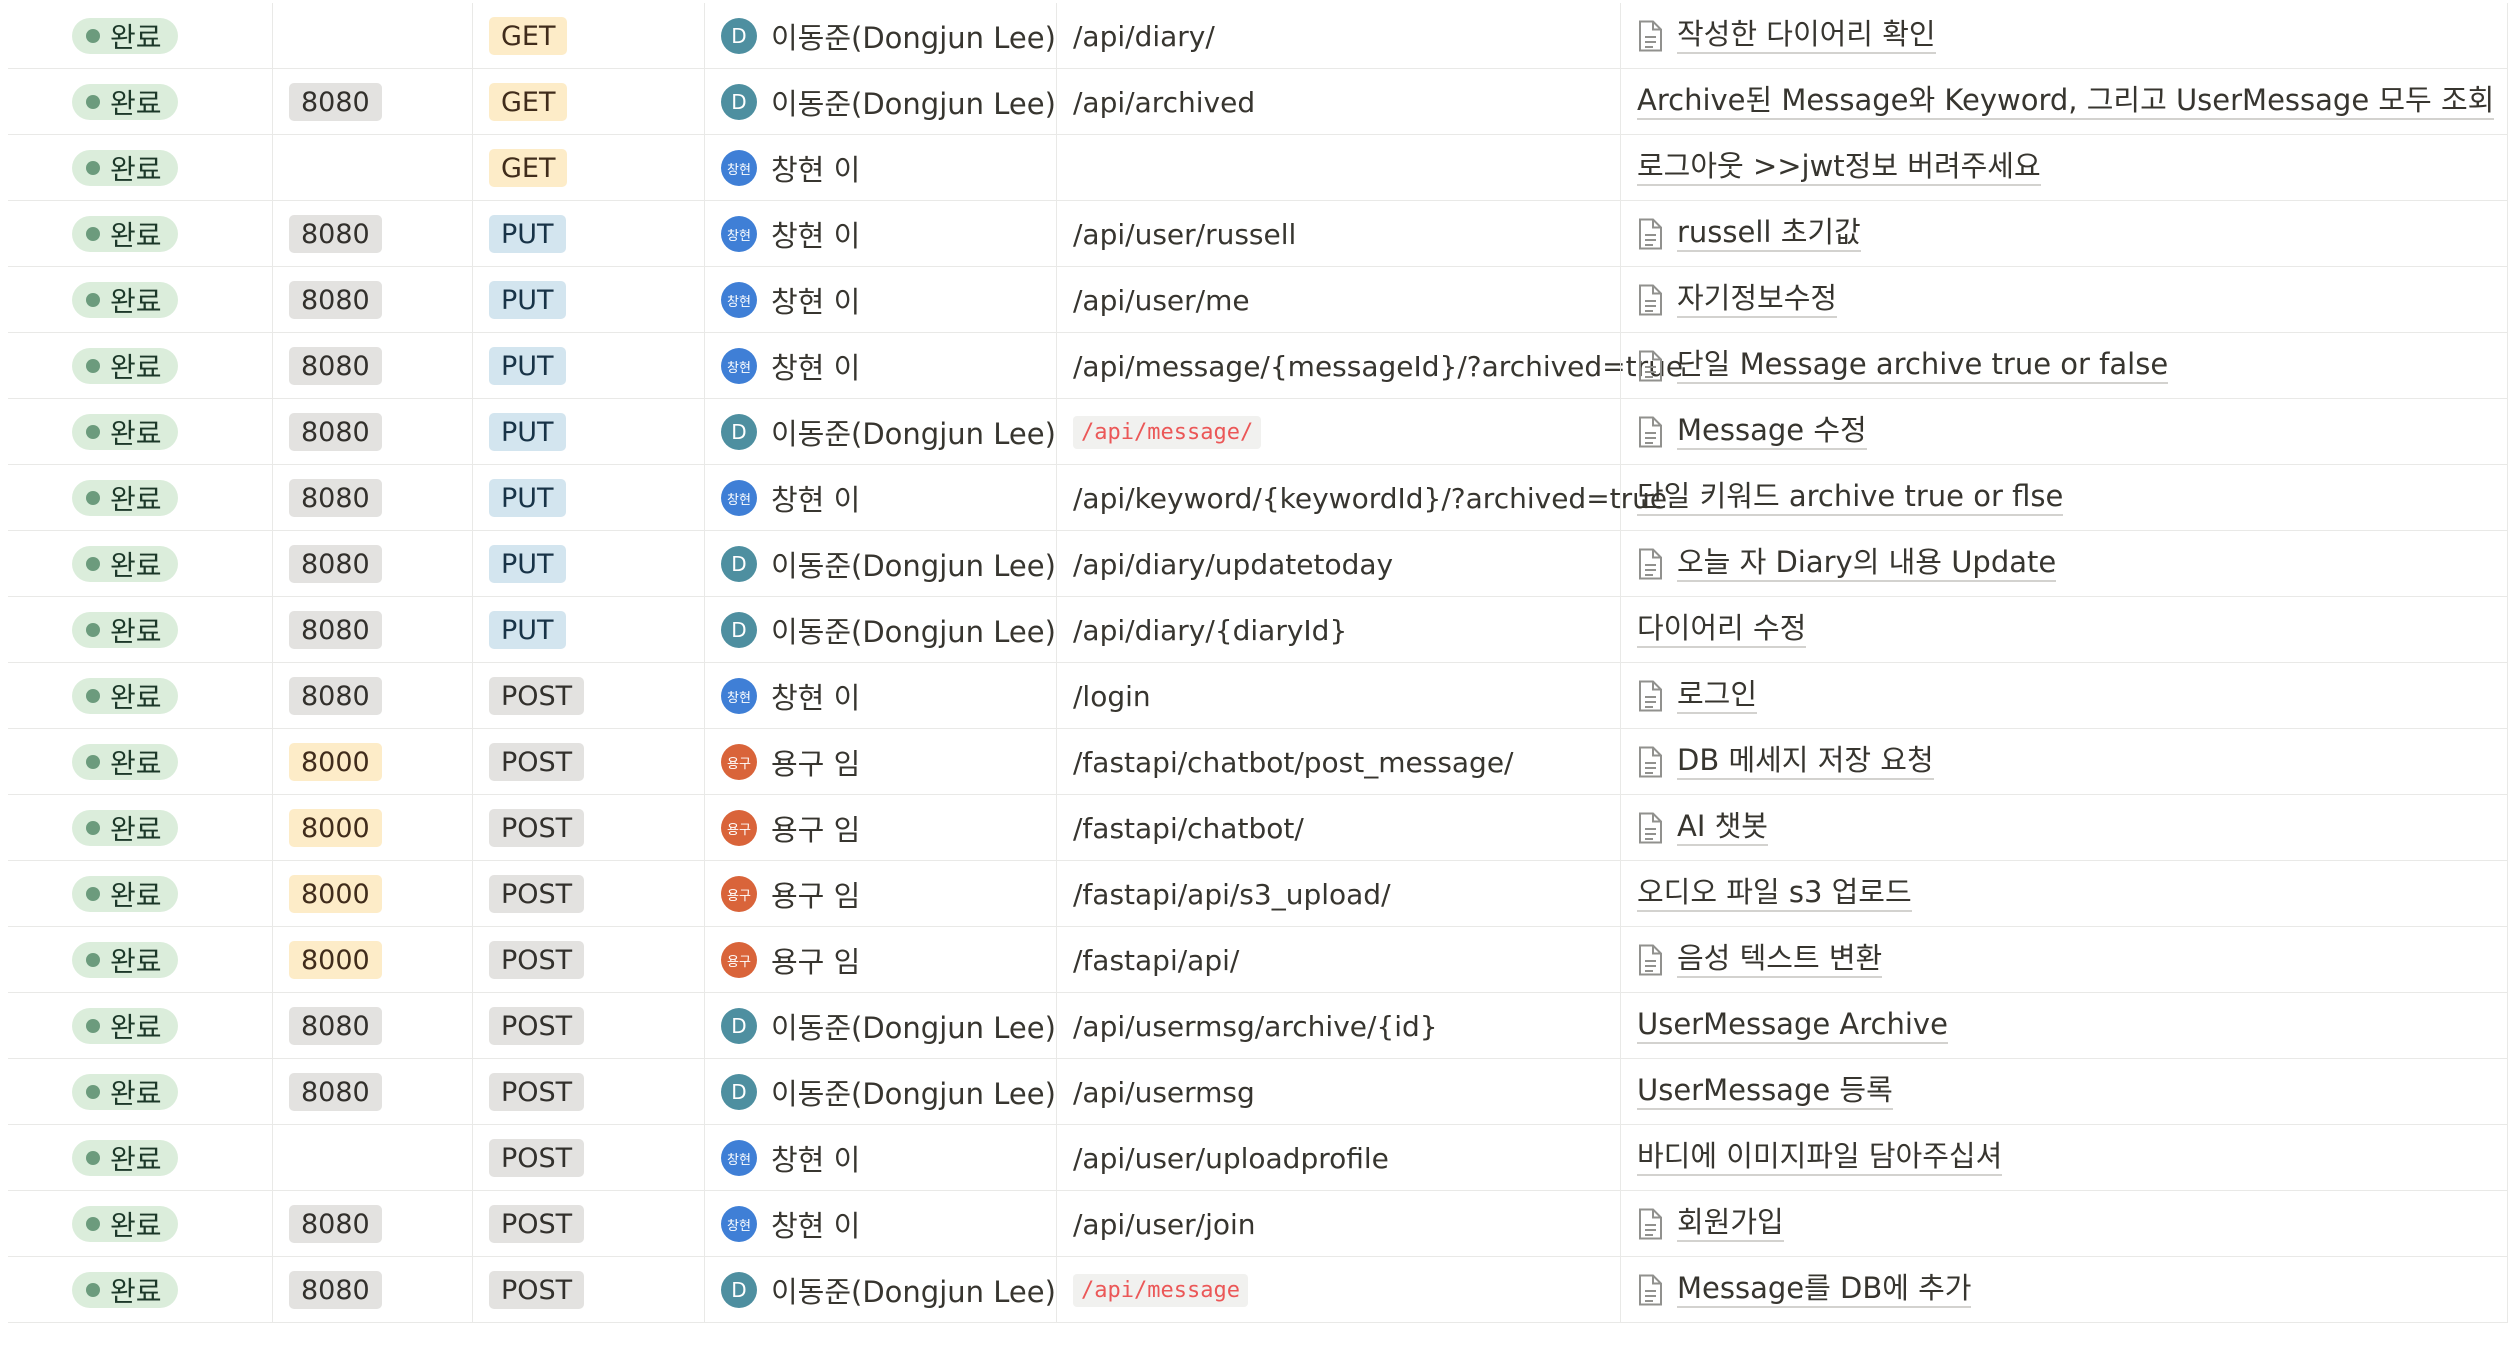  What do you see at coordinates (1780, 959) in the screenshot?
I see `description-link: 음성 텍스트 변환` at bounding box center [1780, 959].